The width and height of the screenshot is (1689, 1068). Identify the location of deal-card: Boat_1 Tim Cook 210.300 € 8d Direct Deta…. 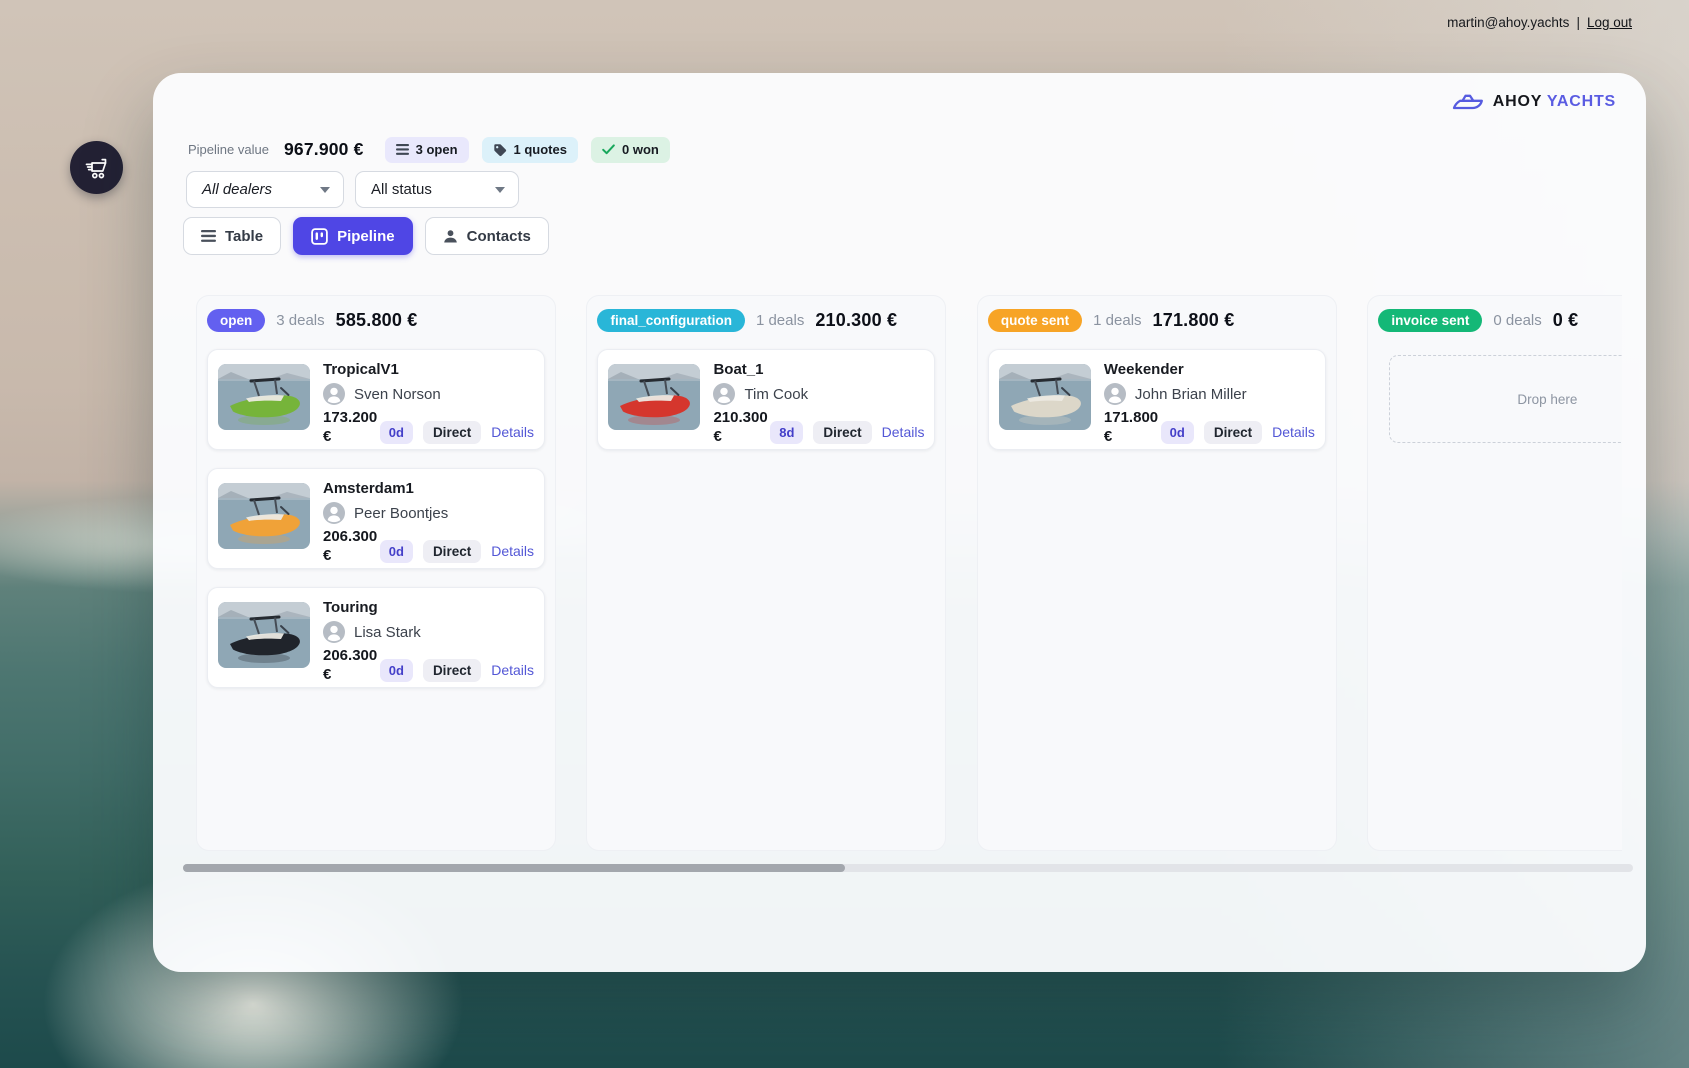
(766, 399).